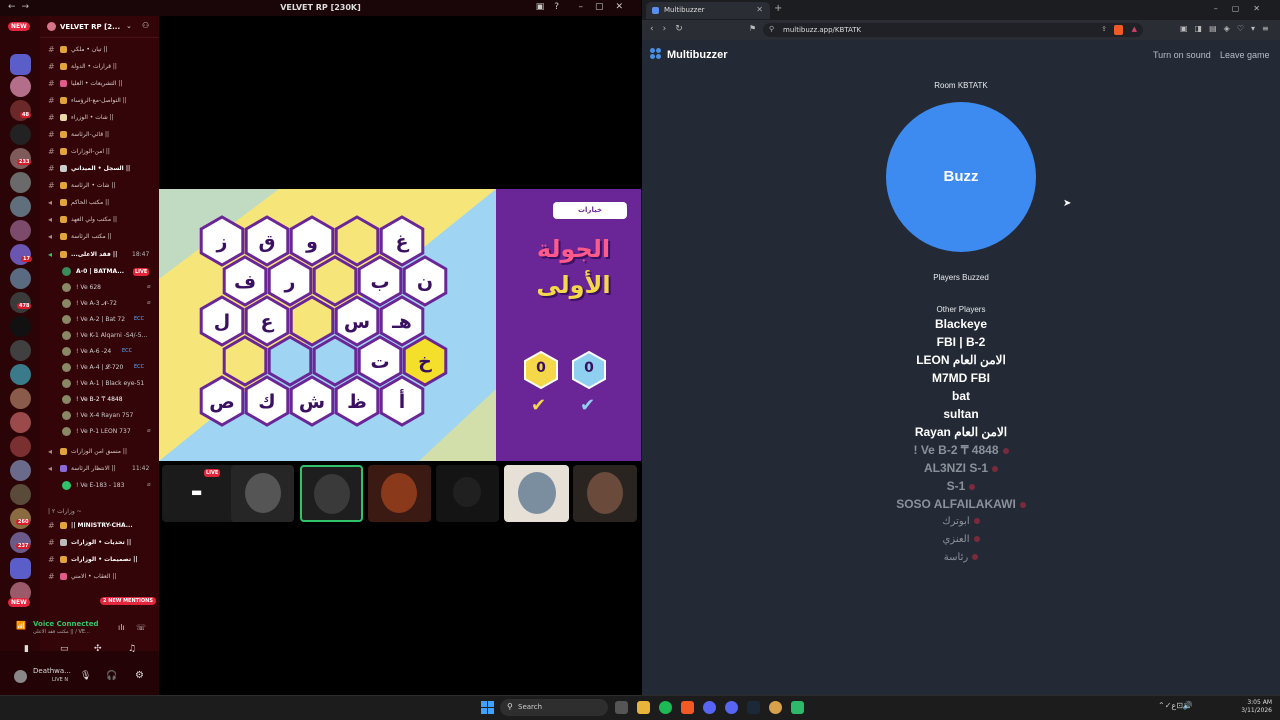  Describe the element at coordinates (129, 26) in the screenshot. I see `chevron-down-icon: ⌄` at that location.